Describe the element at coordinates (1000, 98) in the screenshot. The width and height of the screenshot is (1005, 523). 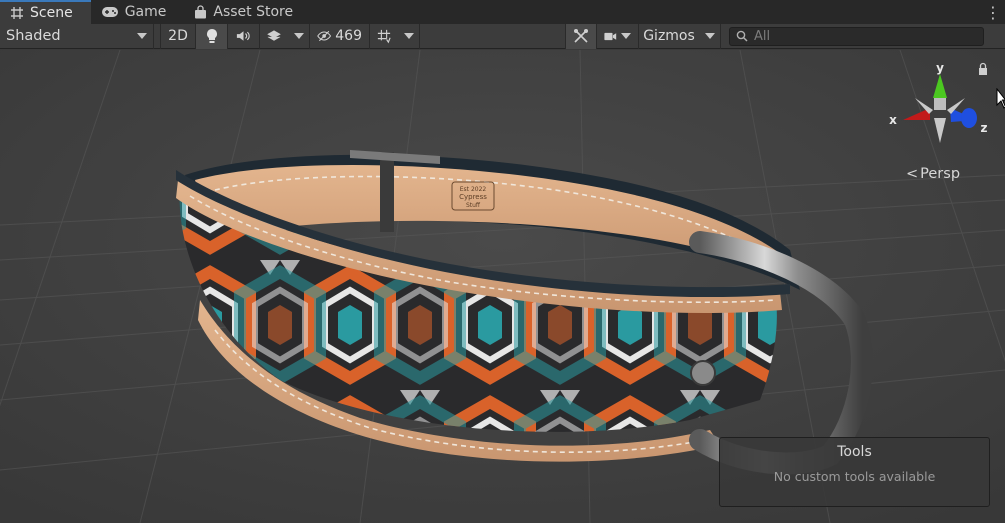
I see `mouse-cursor-icon` at that location.